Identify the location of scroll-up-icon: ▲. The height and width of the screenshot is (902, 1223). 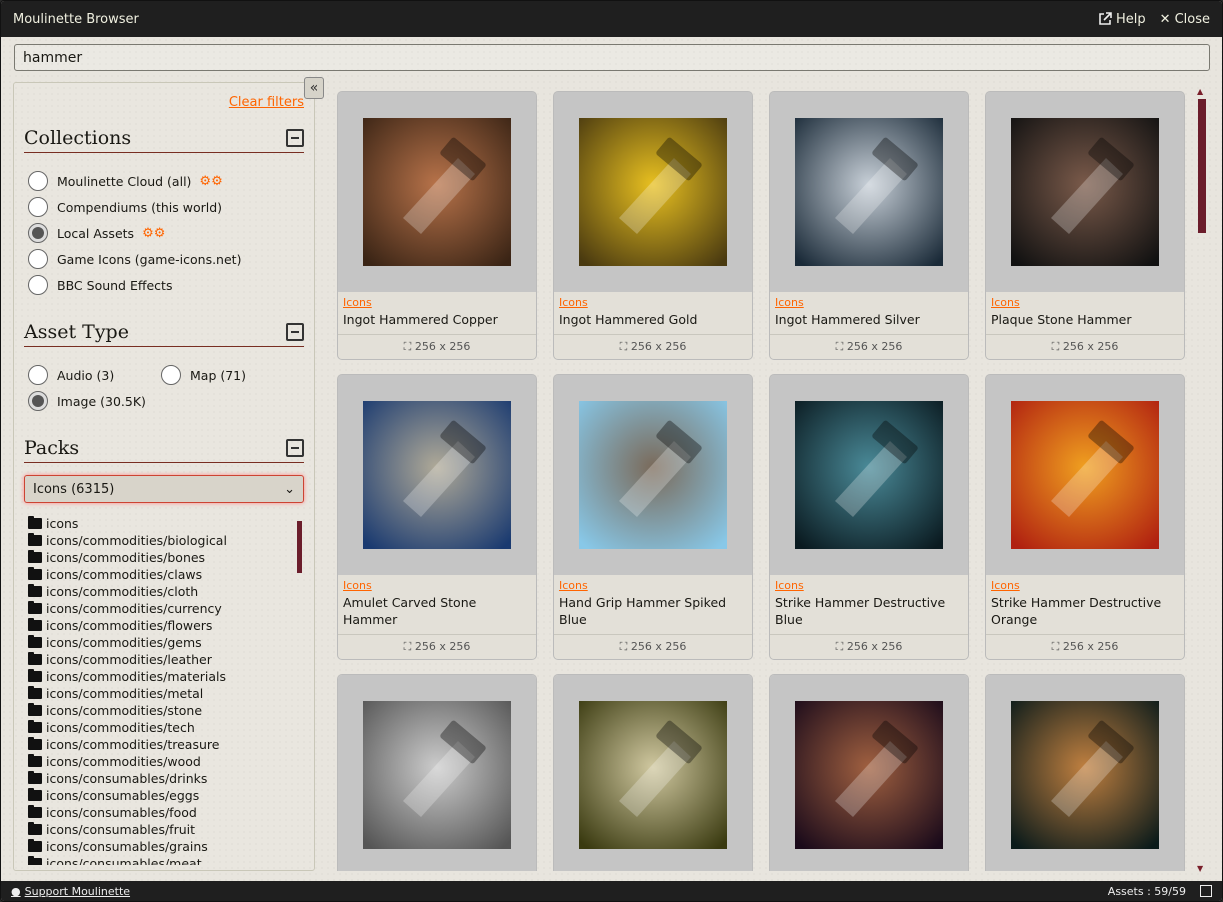
(1200, 91).